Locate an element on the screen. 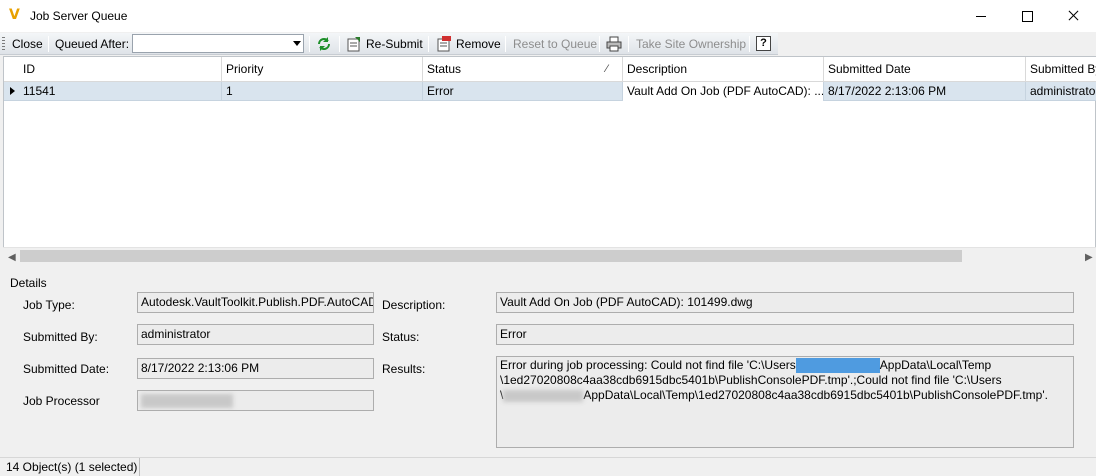  submitted-by-field: administrator is located at coordinates (255, 334).